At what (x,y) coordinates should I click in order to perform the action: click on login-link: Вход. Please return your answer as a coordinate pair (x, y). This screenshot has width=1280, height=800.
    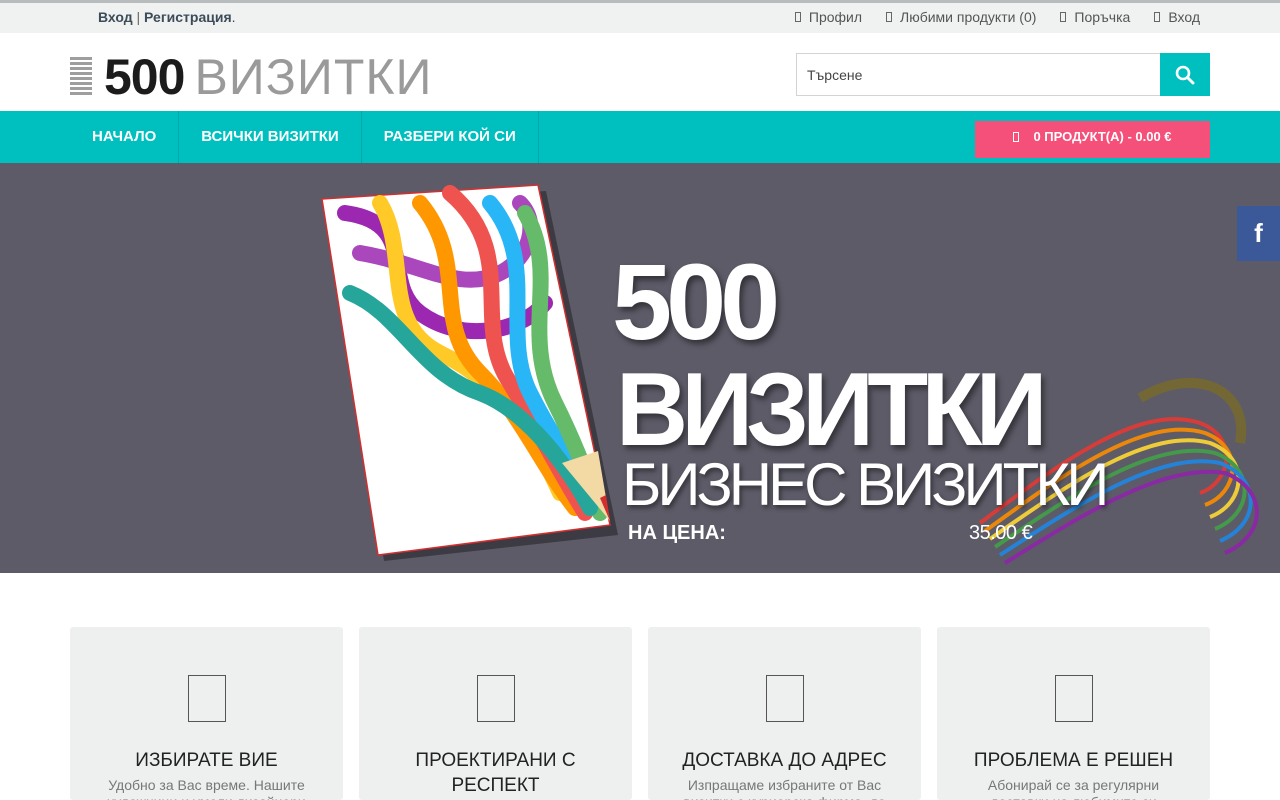
    Looking at the image, I should click on (115, 17).